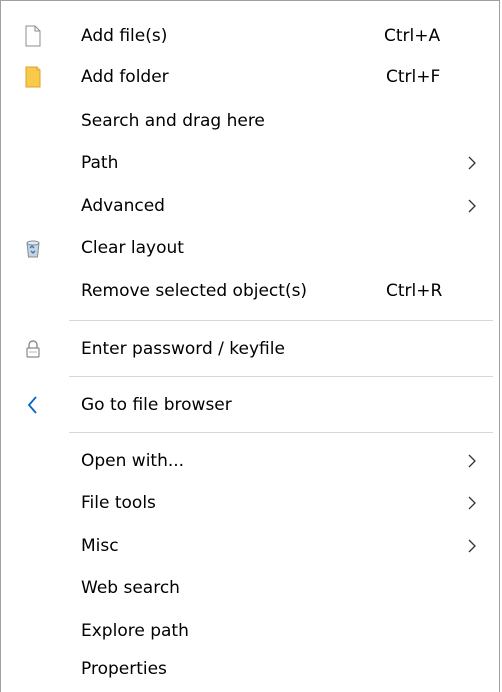 Image resolution: width=502 pixels, height=692 pixels. I want to click on menu-item-label: Enter password / keyfile, so click(183, 349).